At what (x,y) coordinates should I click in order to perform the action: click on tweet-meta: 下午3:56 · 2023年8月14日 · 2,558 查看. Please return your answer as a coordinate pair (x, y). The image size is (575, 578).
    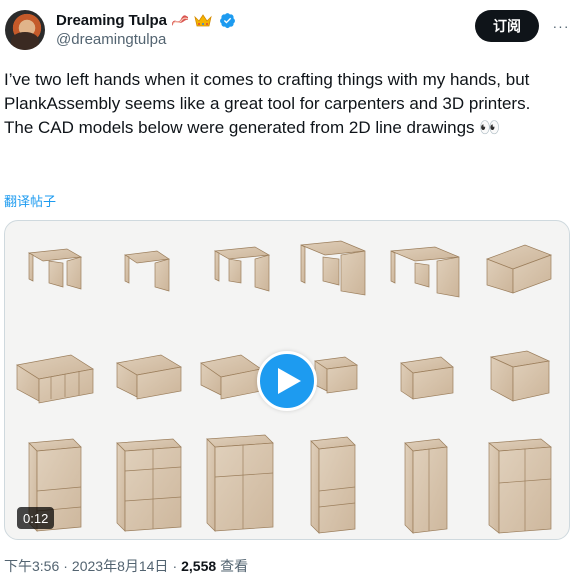
    Looking at the image, I should click on (126, 566).